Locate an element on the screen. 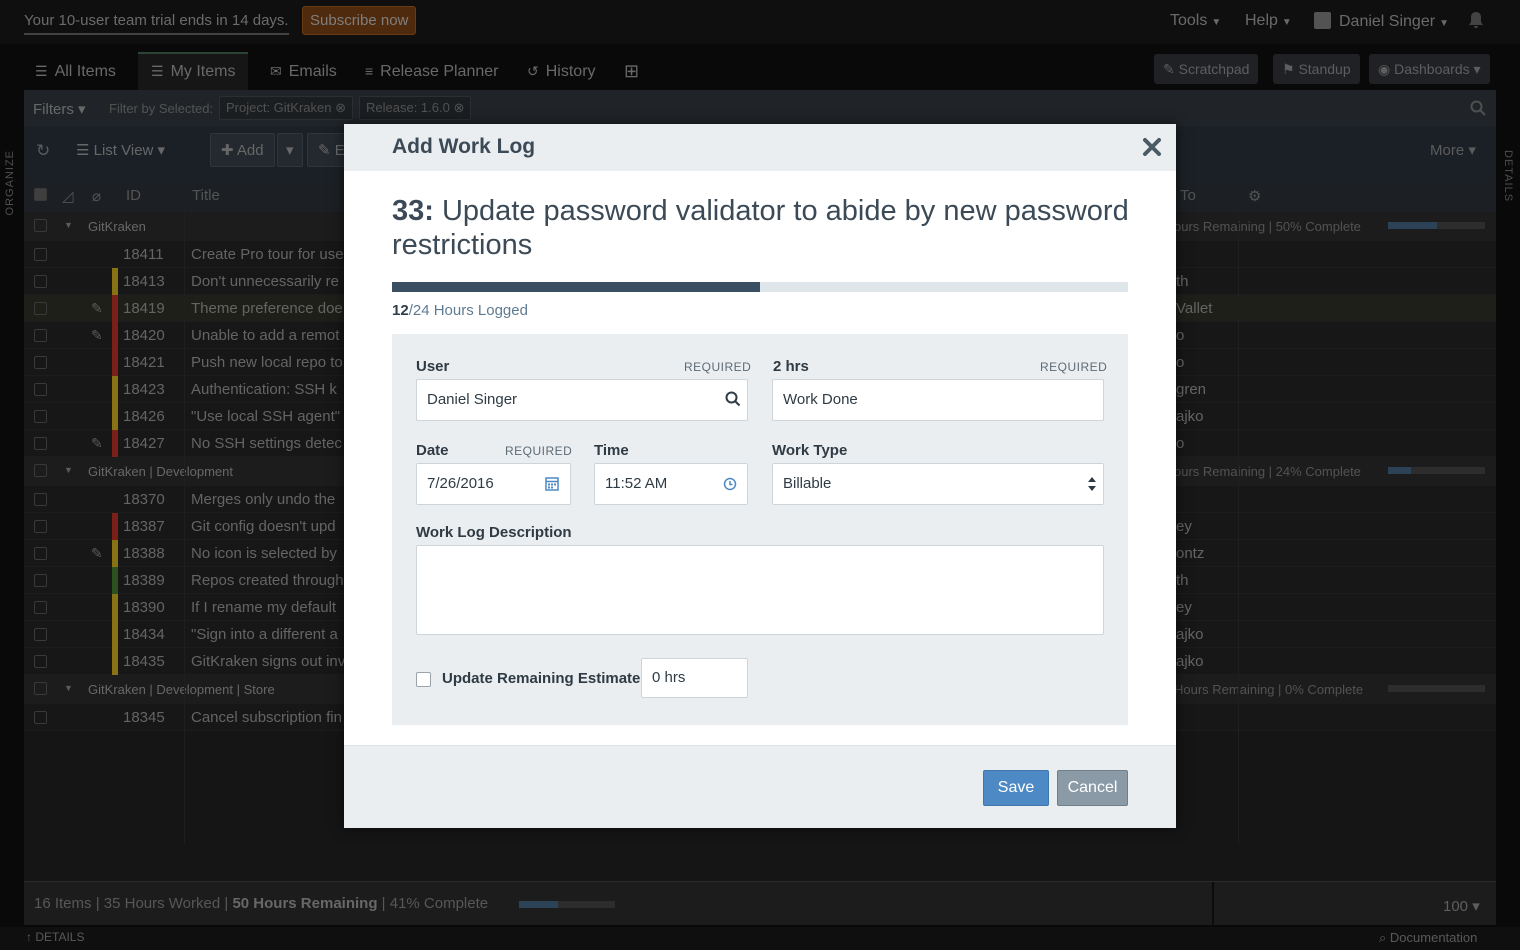 Image resolution: width=1520 pixels, height=950 pixels. dialog-footer: Save Cancel is located at coordinates (760, 786).